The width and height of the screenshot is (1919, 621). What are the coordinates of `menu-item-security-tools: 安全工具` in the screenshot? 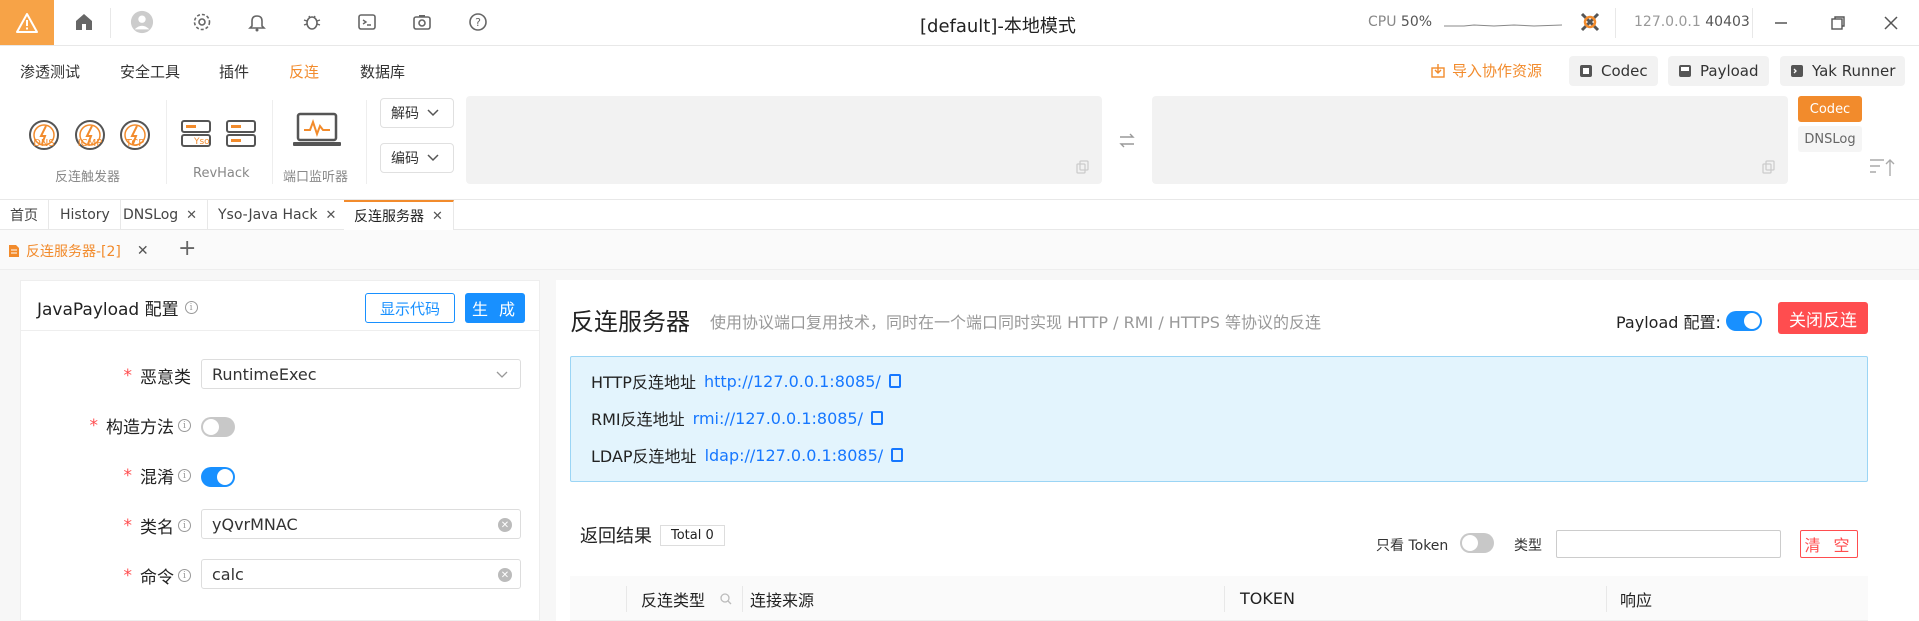 It's located at (150, 71).